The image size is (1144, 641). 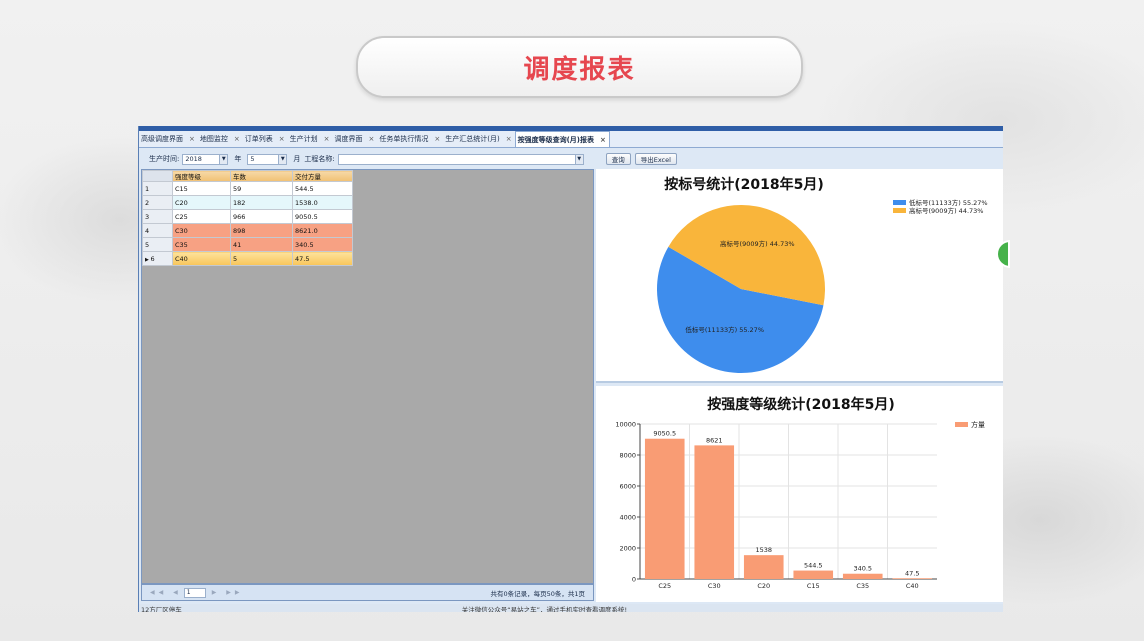 What do you see at coordinates (322, 176) in the screenshot?
I see `grid-header-volume: 交付方量` at bounding box center [322, 176].